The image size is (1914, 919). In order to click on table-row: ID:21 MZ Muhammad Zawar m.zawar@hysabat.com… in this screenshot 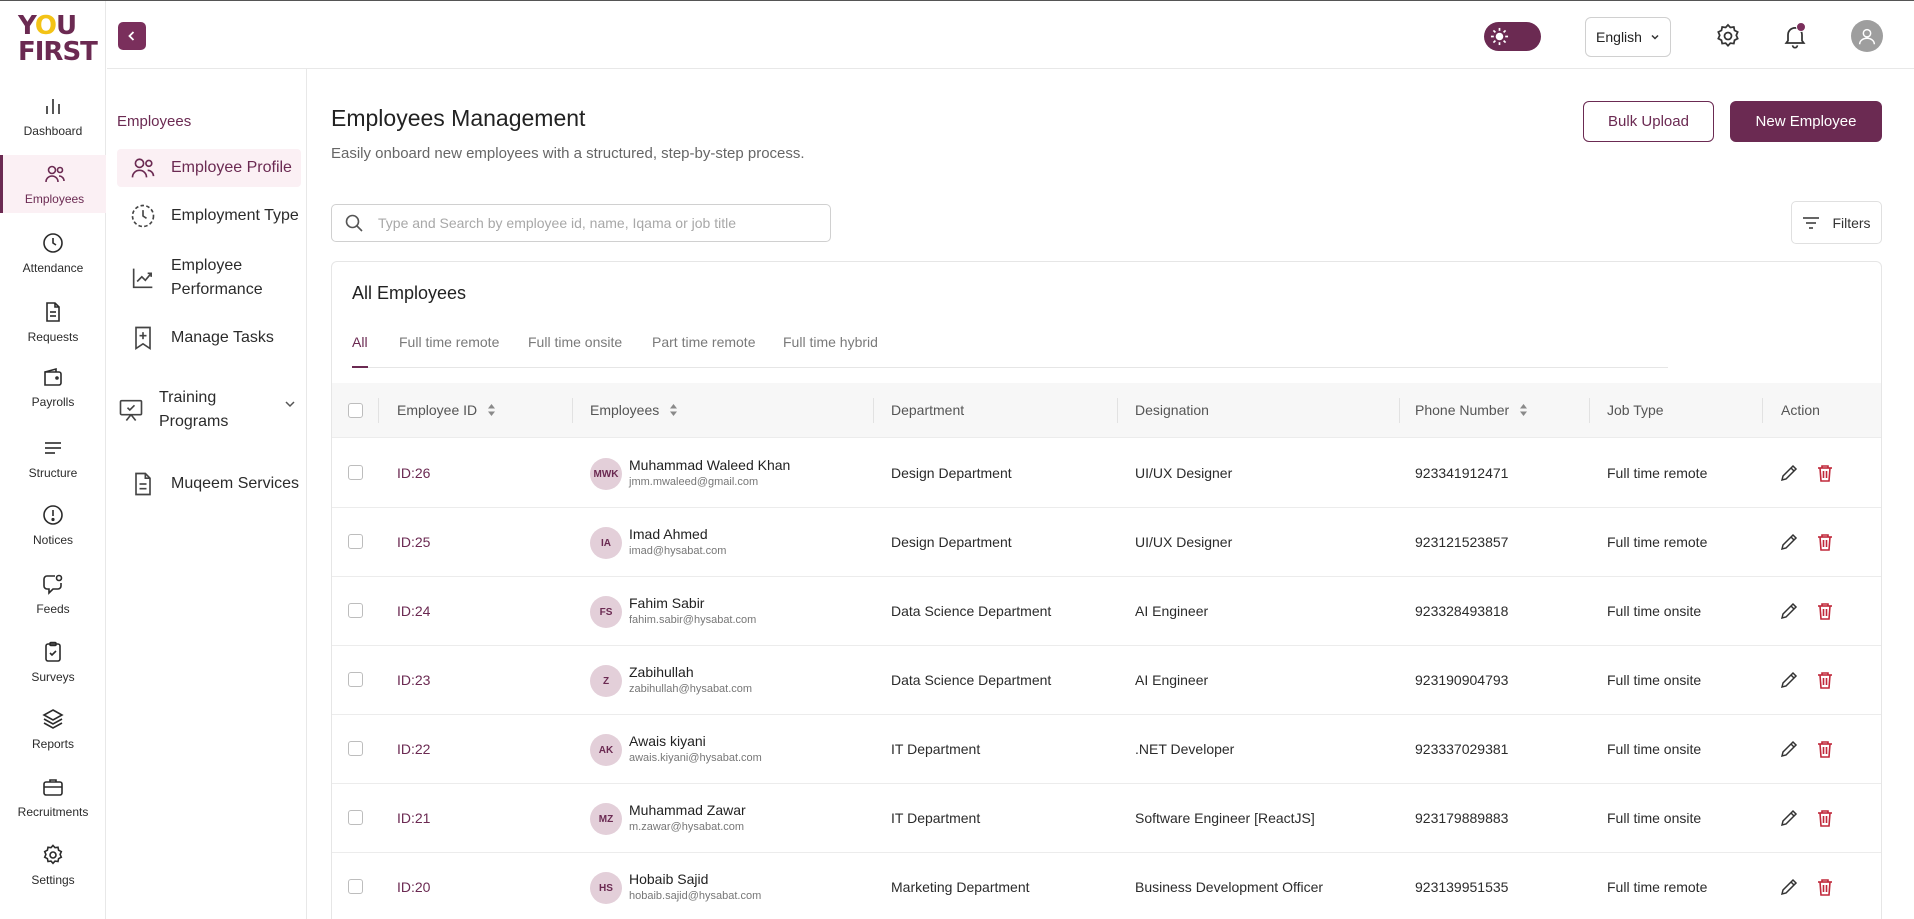, I will do `click(1106, 818)`.